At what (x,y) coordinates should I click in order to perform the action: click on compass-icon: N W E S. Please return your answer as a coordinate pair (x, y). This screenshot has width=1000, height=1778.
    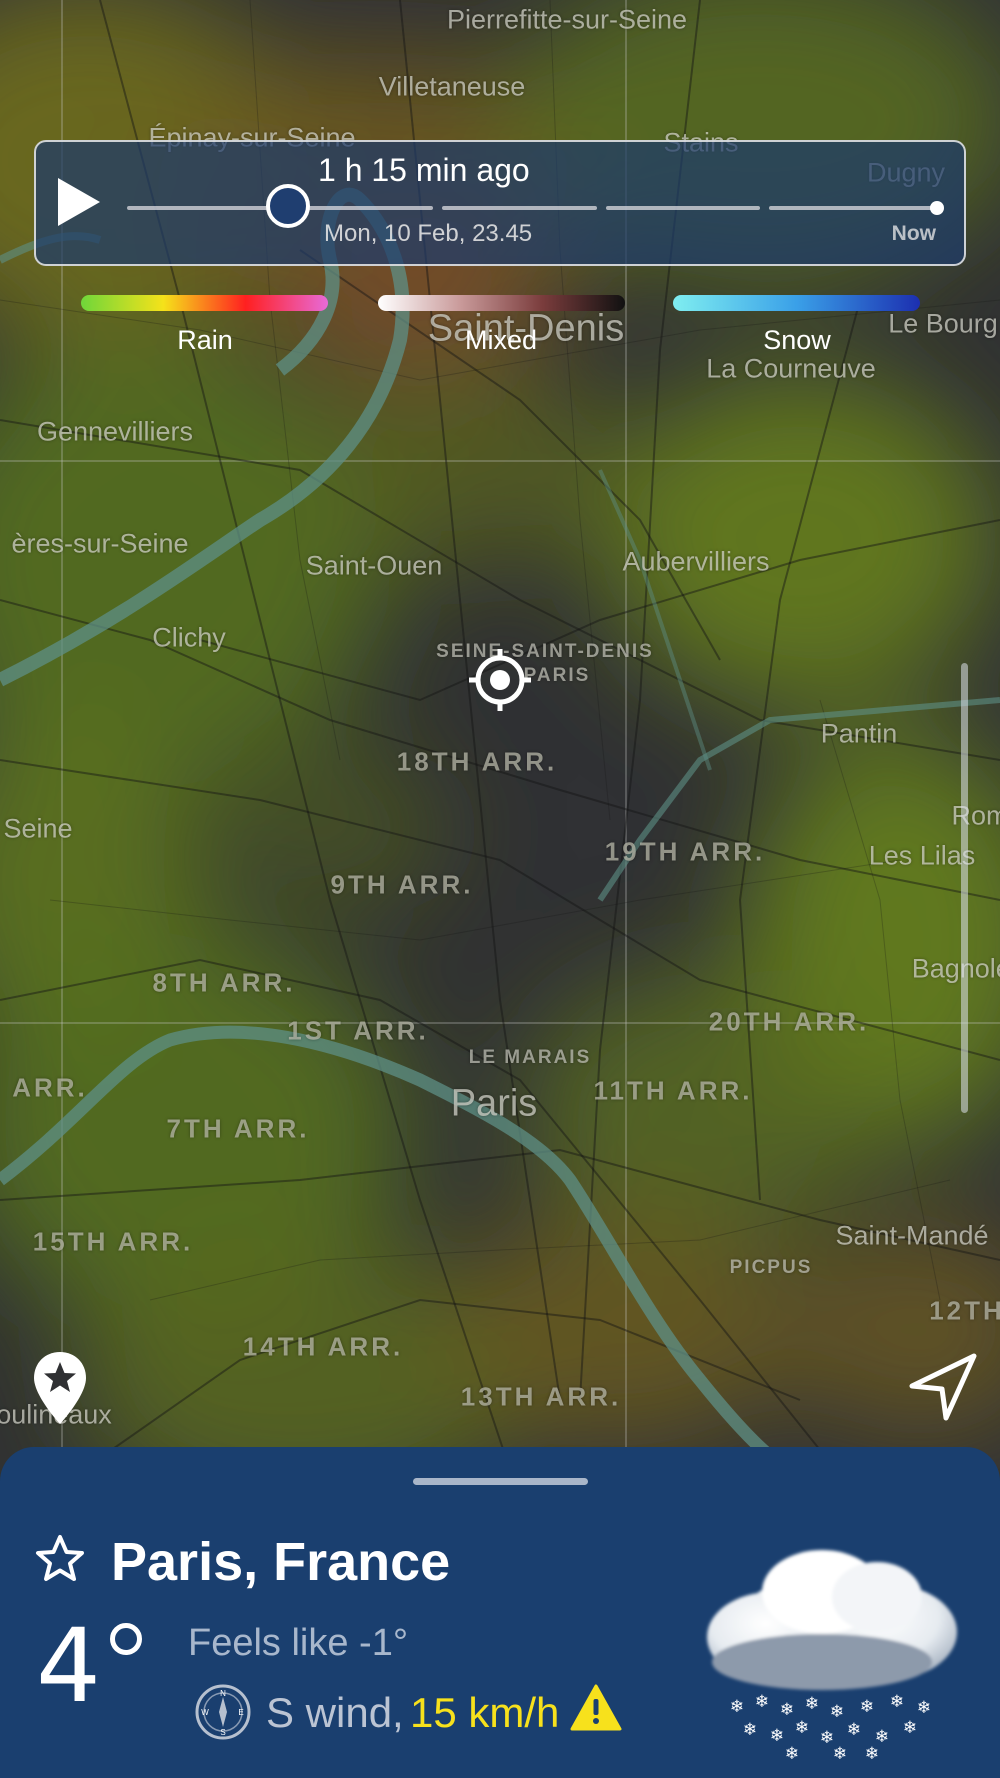
    Looking at the image, I should click on (223, 1712).